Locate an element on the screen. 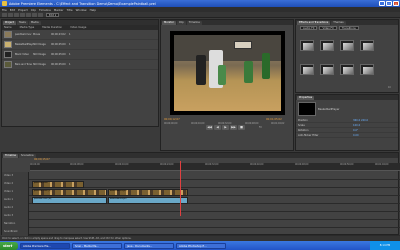  playhead is located at coordinates (180, 188).